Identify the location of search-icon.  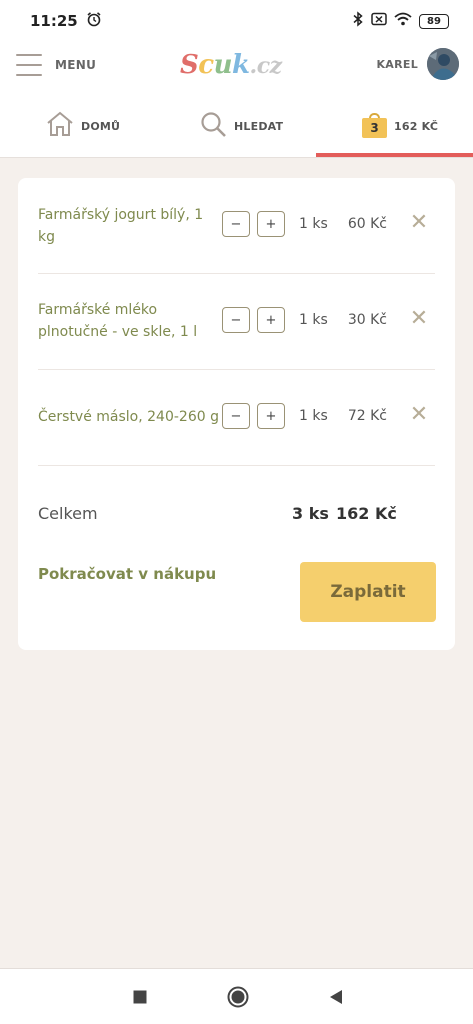
(213, 126).